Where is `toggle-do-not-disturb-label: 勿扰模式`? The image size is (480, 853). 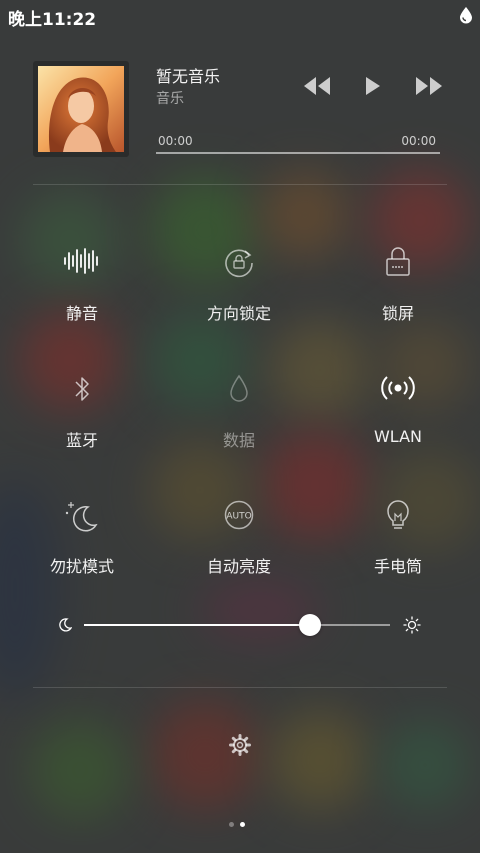 toggle-do-not-disturb-label: 勿扰模式 is located at coordinates (81, 566).